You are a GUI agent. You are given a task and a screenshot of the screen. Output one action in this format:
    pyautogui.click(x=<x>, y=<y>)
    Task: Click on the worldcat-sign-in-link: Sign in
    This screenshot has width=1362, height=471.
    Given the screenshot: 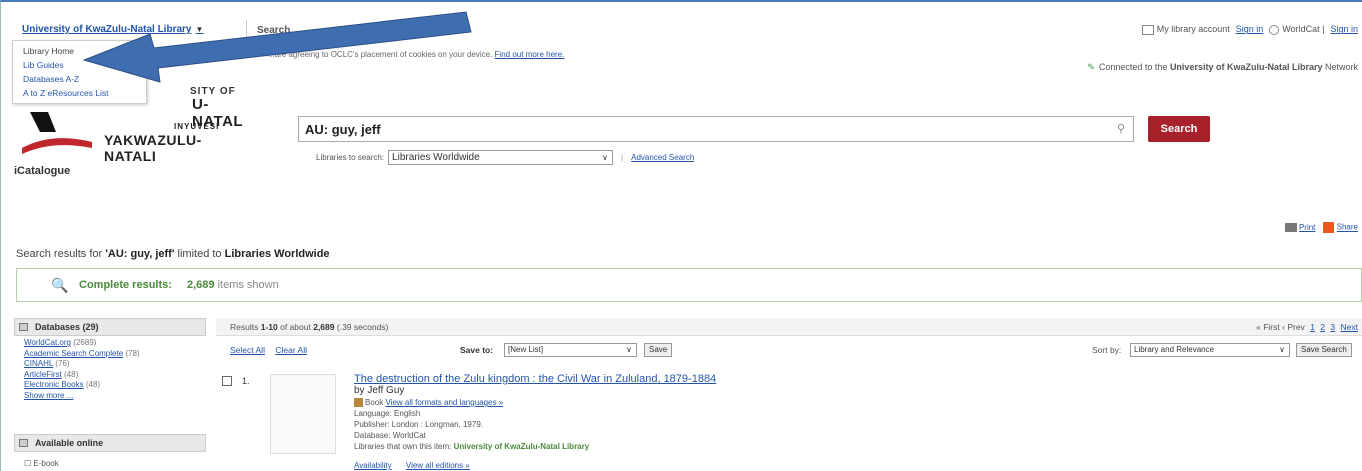 What is the action you would take?
    pyautogui.click(x=1344, y=29)
    